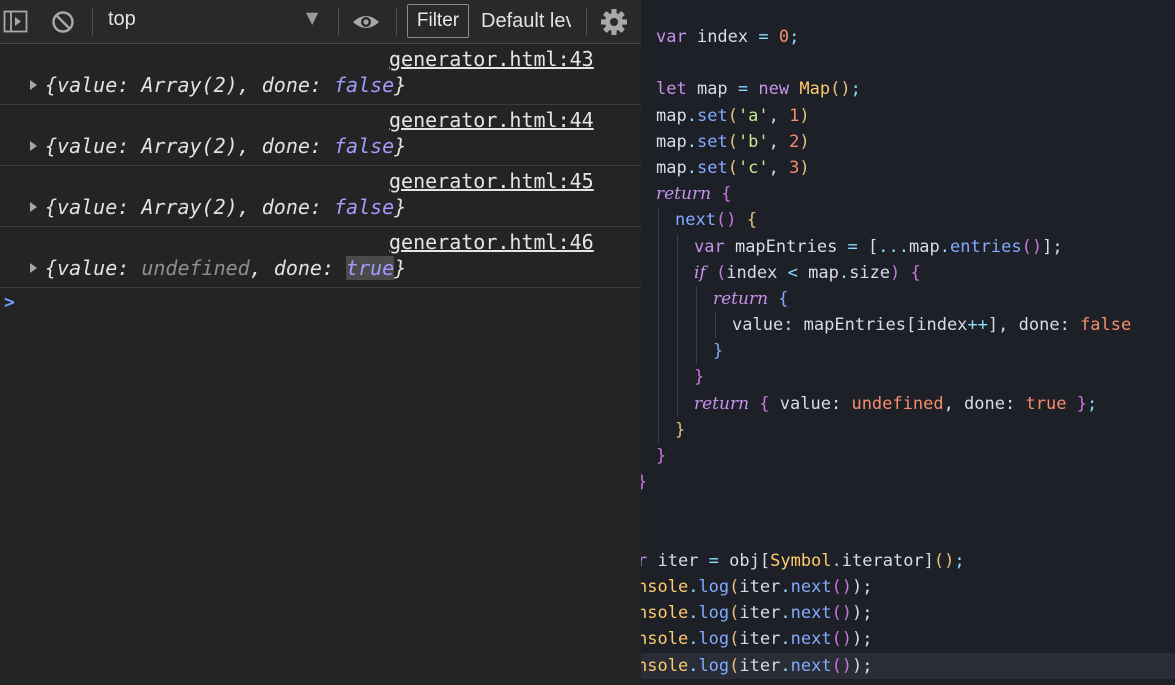  What do you see at coordinates (218, 268) in the screenshot?
I see `logged-object: {value: undefined, done: true}` at bounding box center [218, 268].